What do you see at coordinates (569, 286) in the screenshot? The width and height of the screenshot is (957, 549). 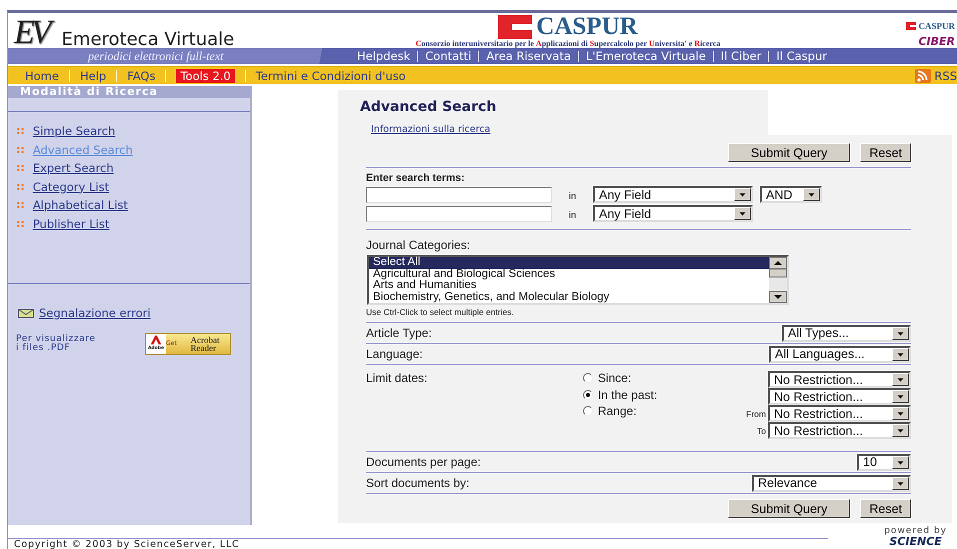 I see `list-option: Arts and Humanities` at bounding box center [569, 286].